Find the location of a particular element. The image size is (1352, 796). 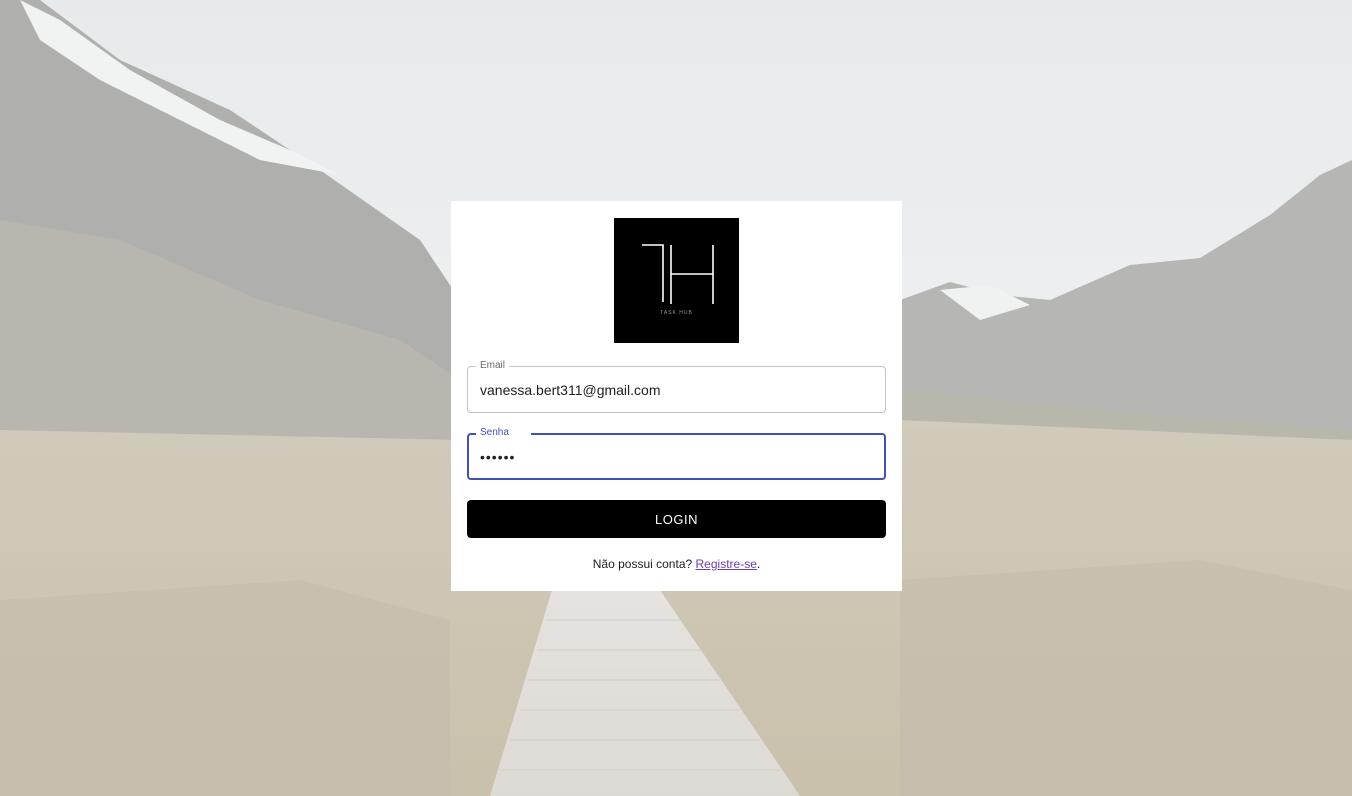

password-input is located at coordinates (676, 456).